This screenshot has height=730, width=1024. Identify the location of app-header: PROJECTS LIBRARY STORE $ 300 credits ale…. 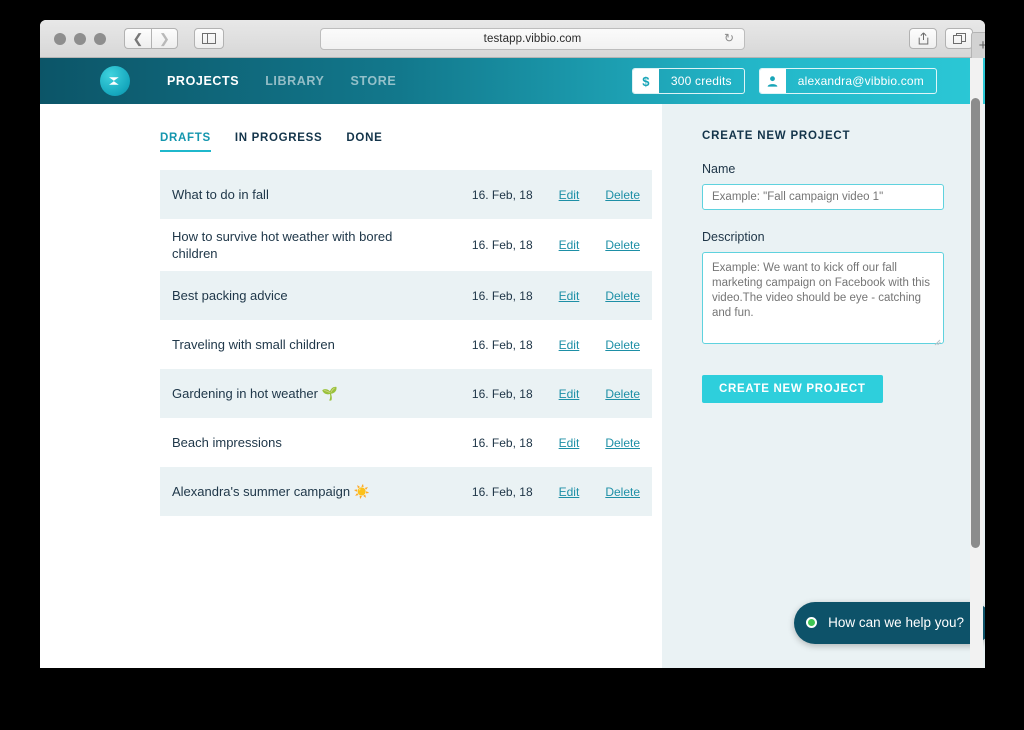
(512, 81).